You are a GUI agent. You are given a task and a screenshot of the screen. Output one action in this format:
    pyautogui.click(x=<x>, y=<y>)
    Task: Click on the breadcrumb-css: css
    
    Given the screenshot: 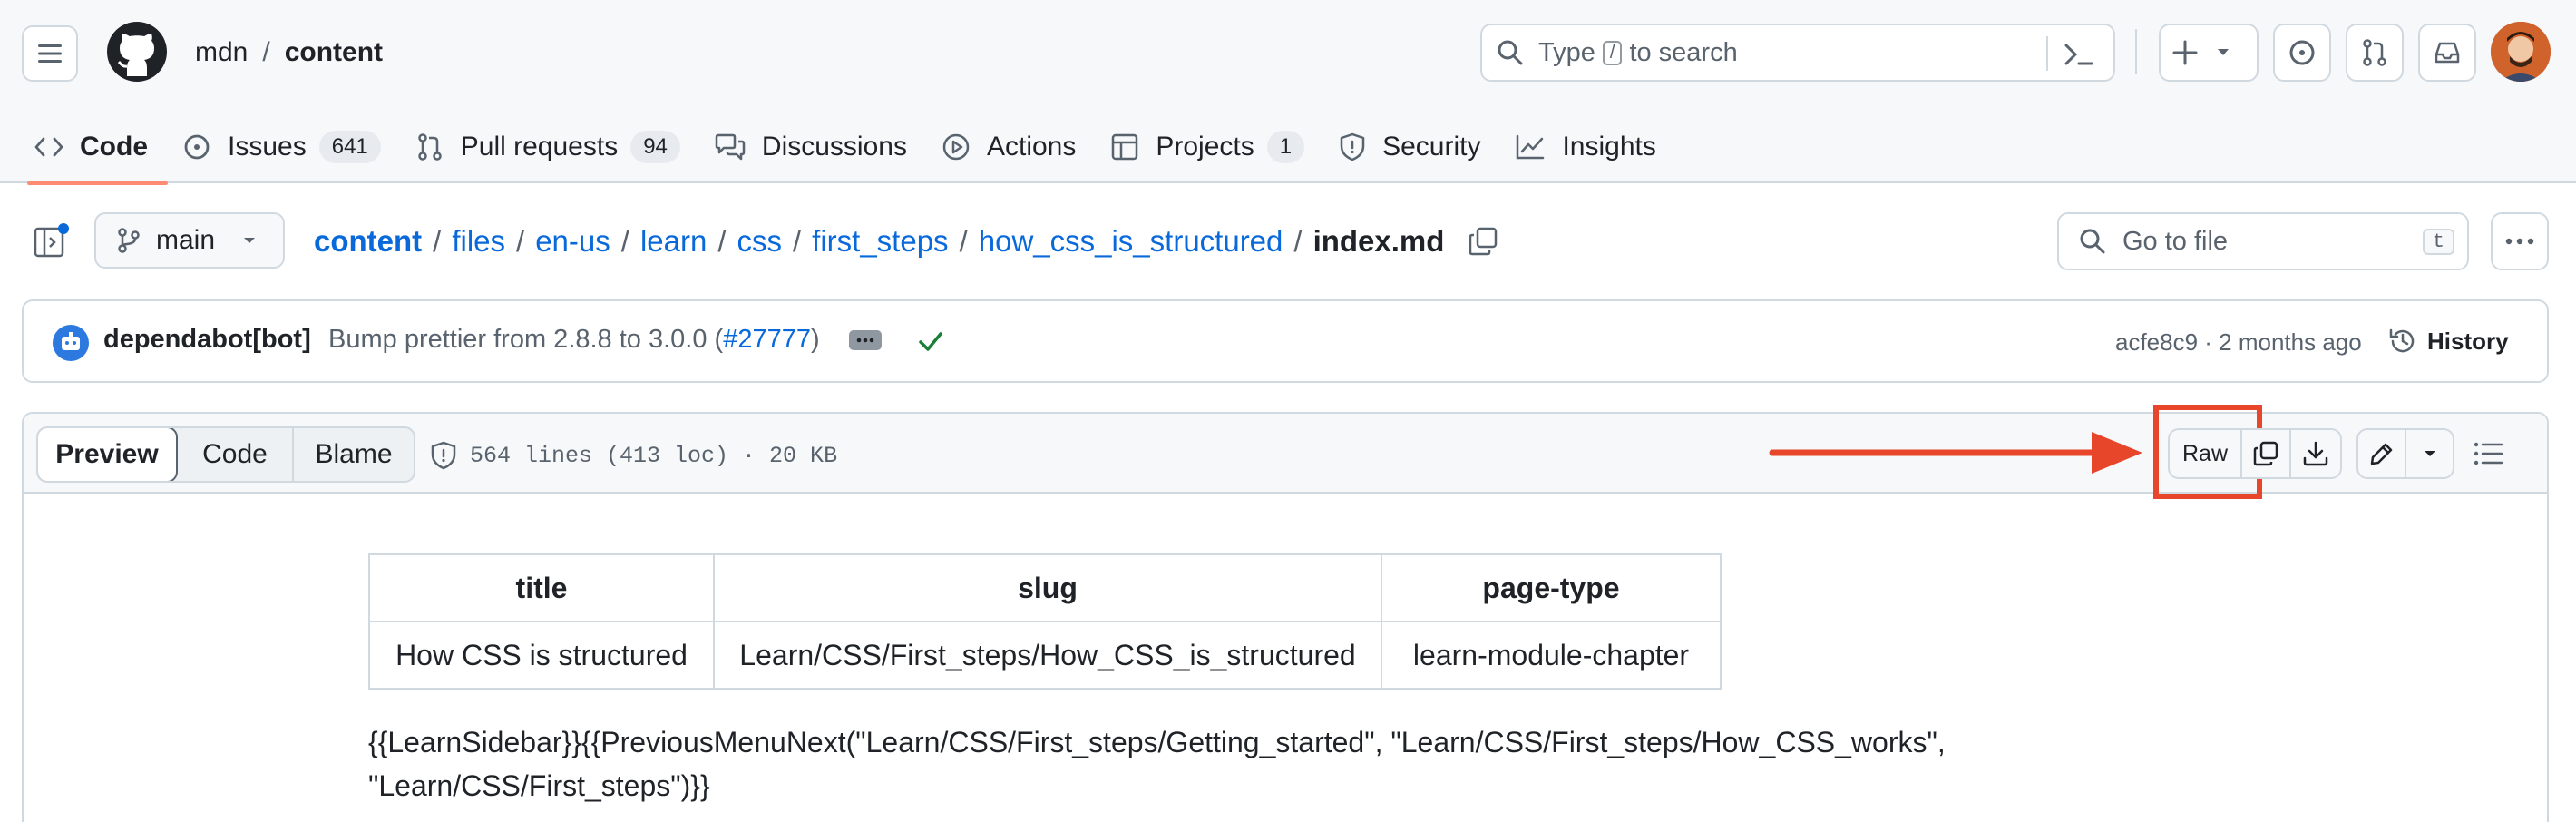 What is the action you would take?
    pyautogui.click(x=760, y=241)
    